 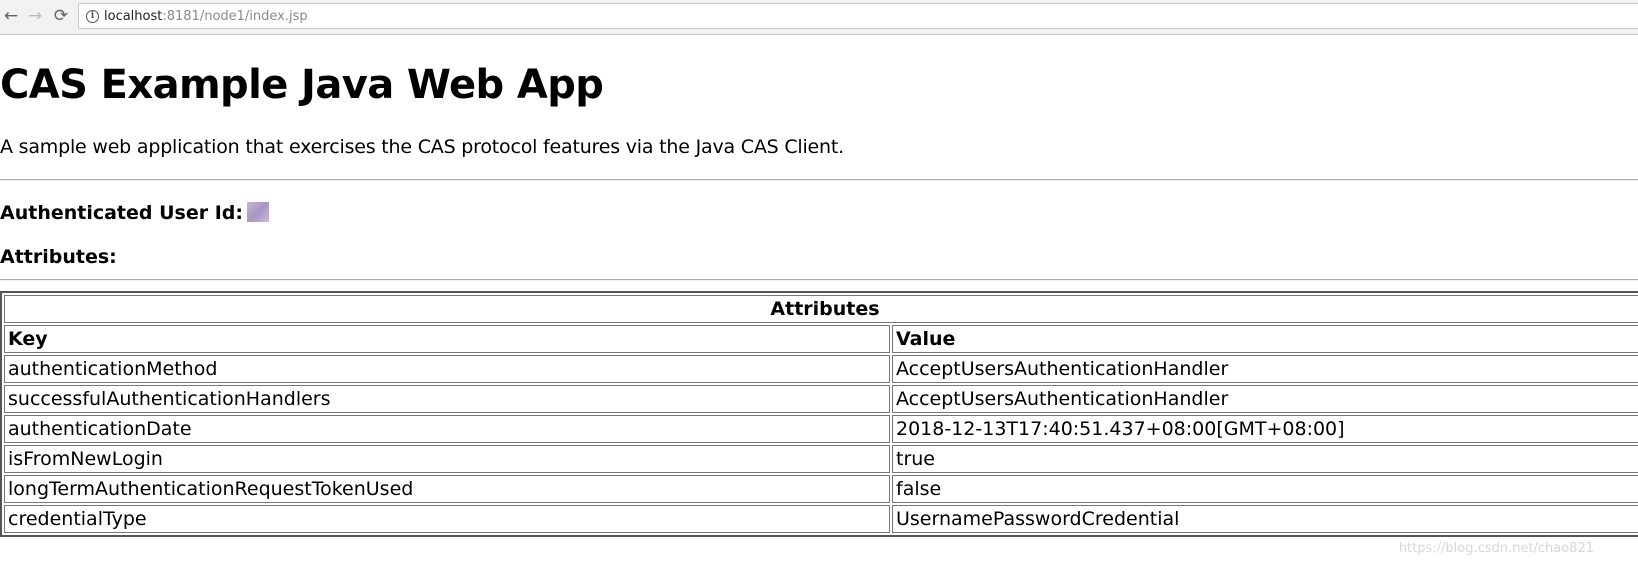 What do you see at coordinates (61, 16) in the screenshot?
I see `reload-icon: ⟳` at bounding box center [61, 16].